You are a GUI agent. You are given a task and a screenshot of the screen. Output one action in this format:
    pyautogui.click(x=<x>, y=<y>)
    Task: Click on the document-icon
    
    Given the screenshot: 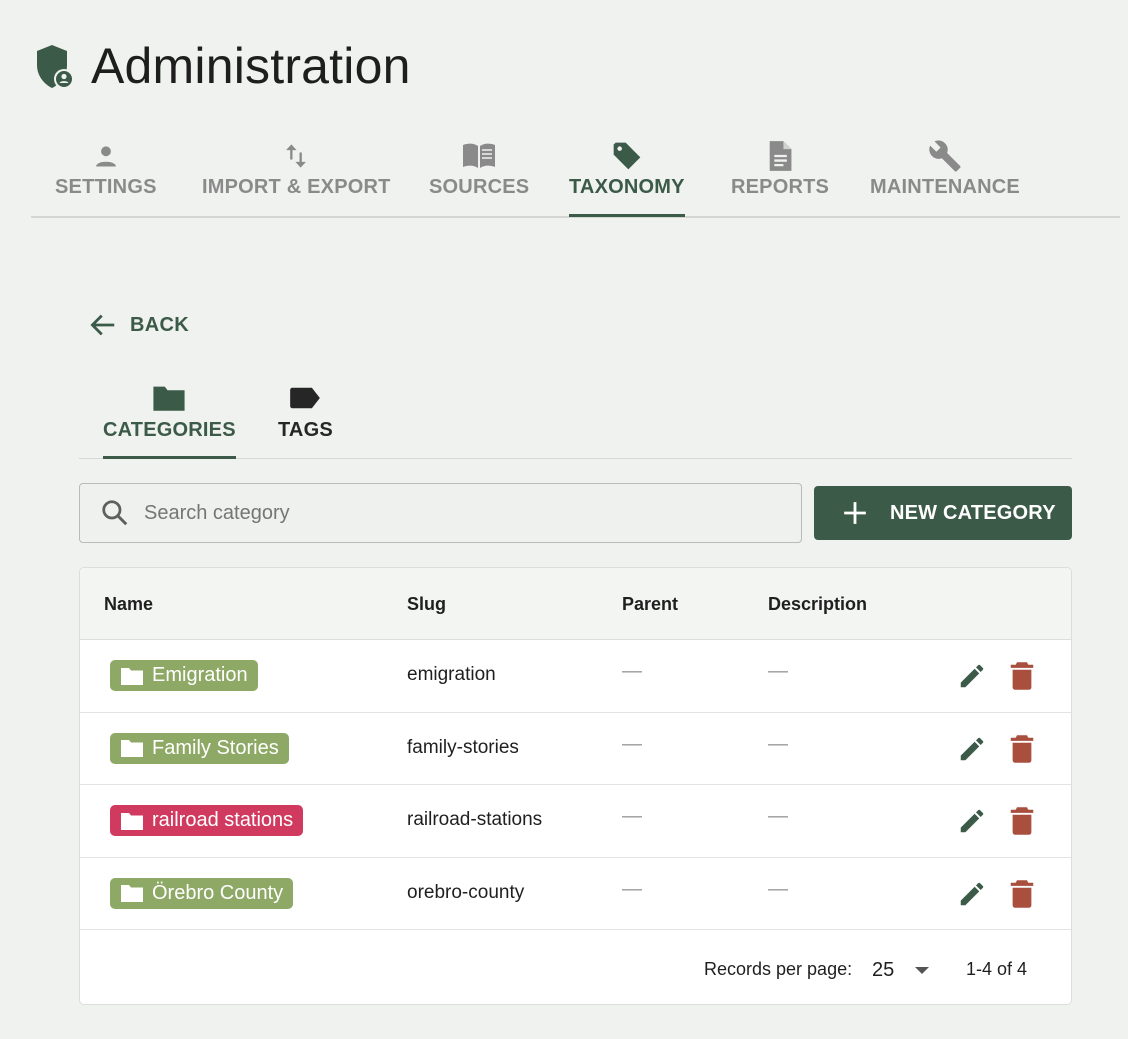 What is the action you would take?
    pyautogui.click(x=780, y=156)
    